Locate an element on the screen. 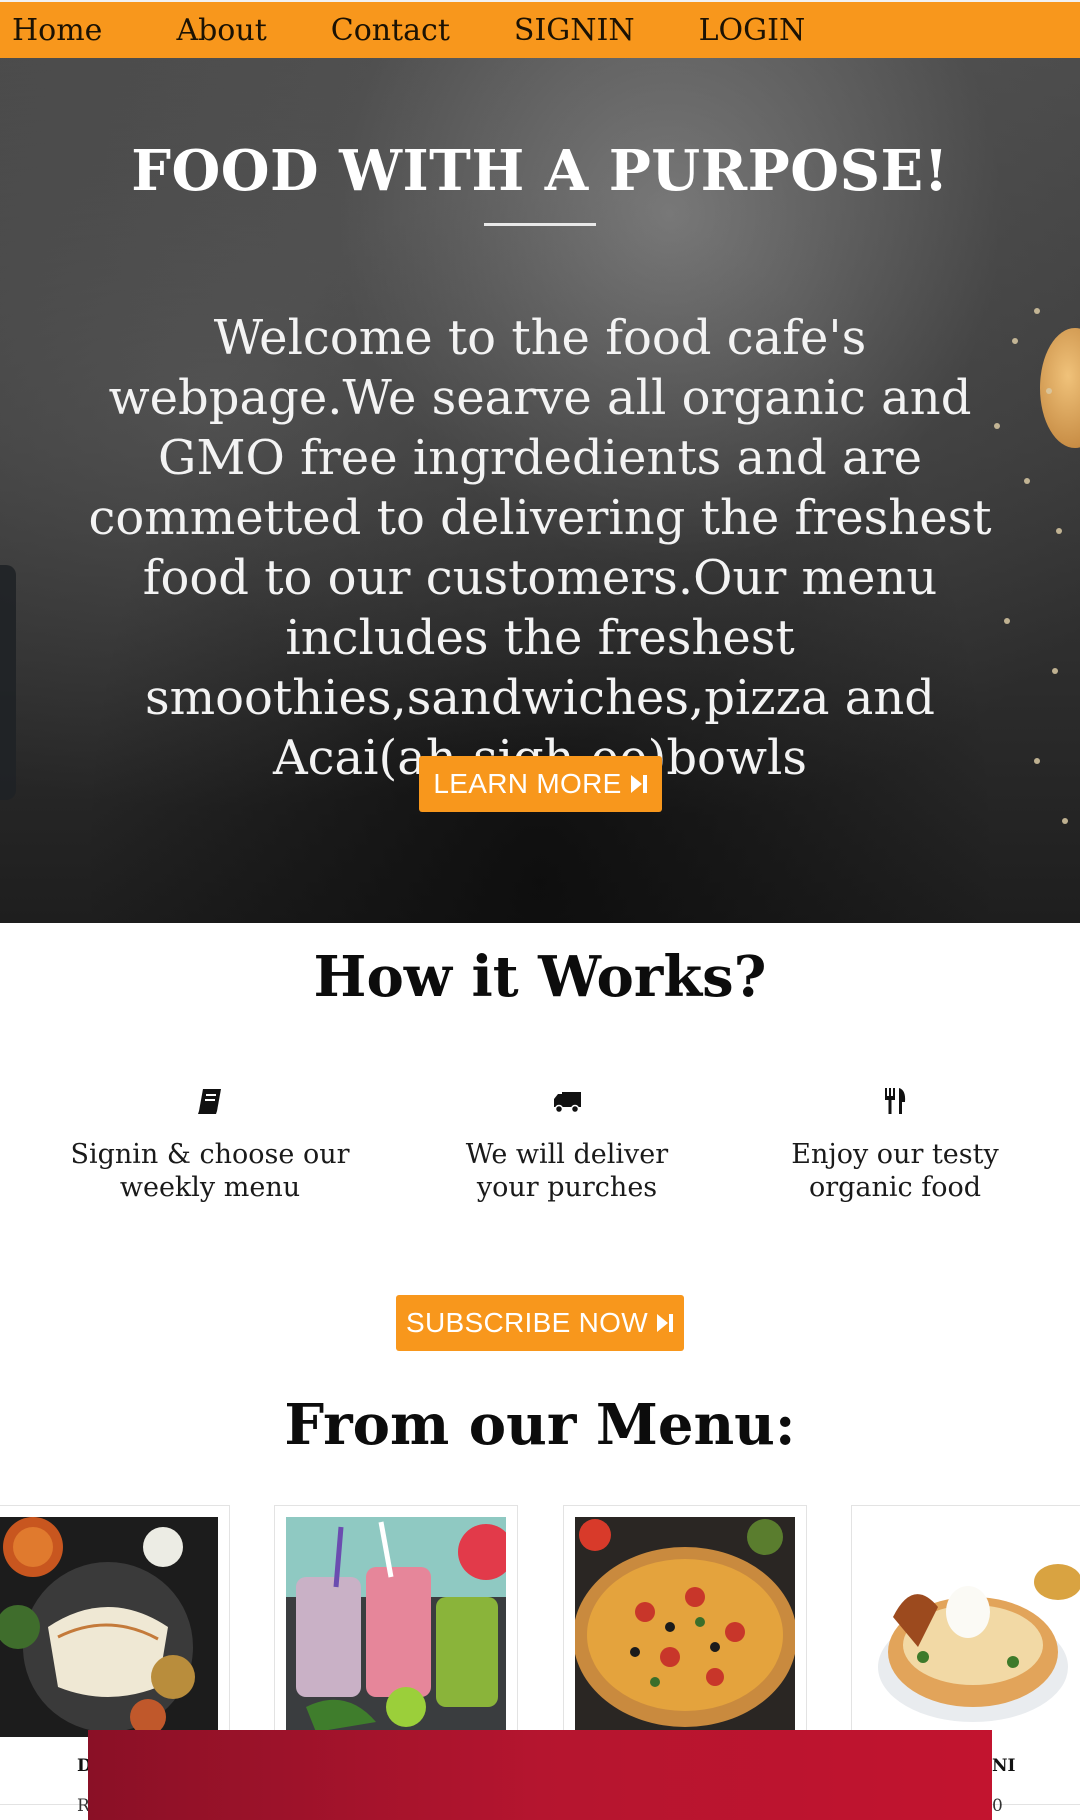  menu-card-title: NI is located at coordinates (1004, 1766).